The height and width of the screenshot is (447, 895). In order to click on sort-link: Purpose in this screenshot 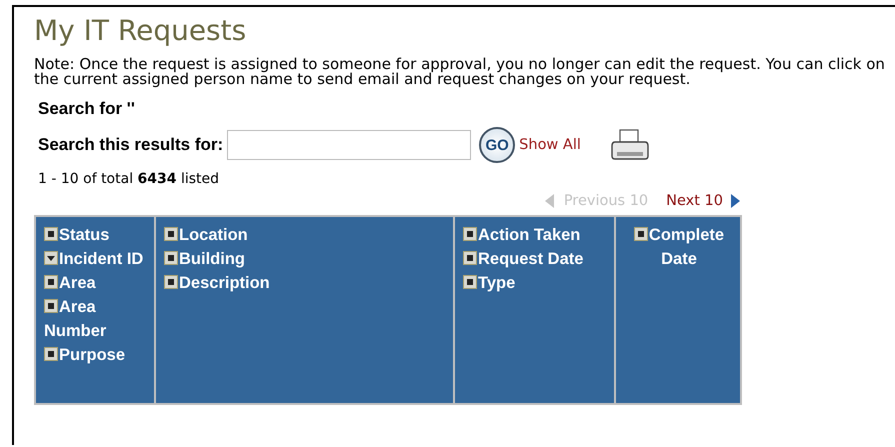, I will do `click(96, 355)`.